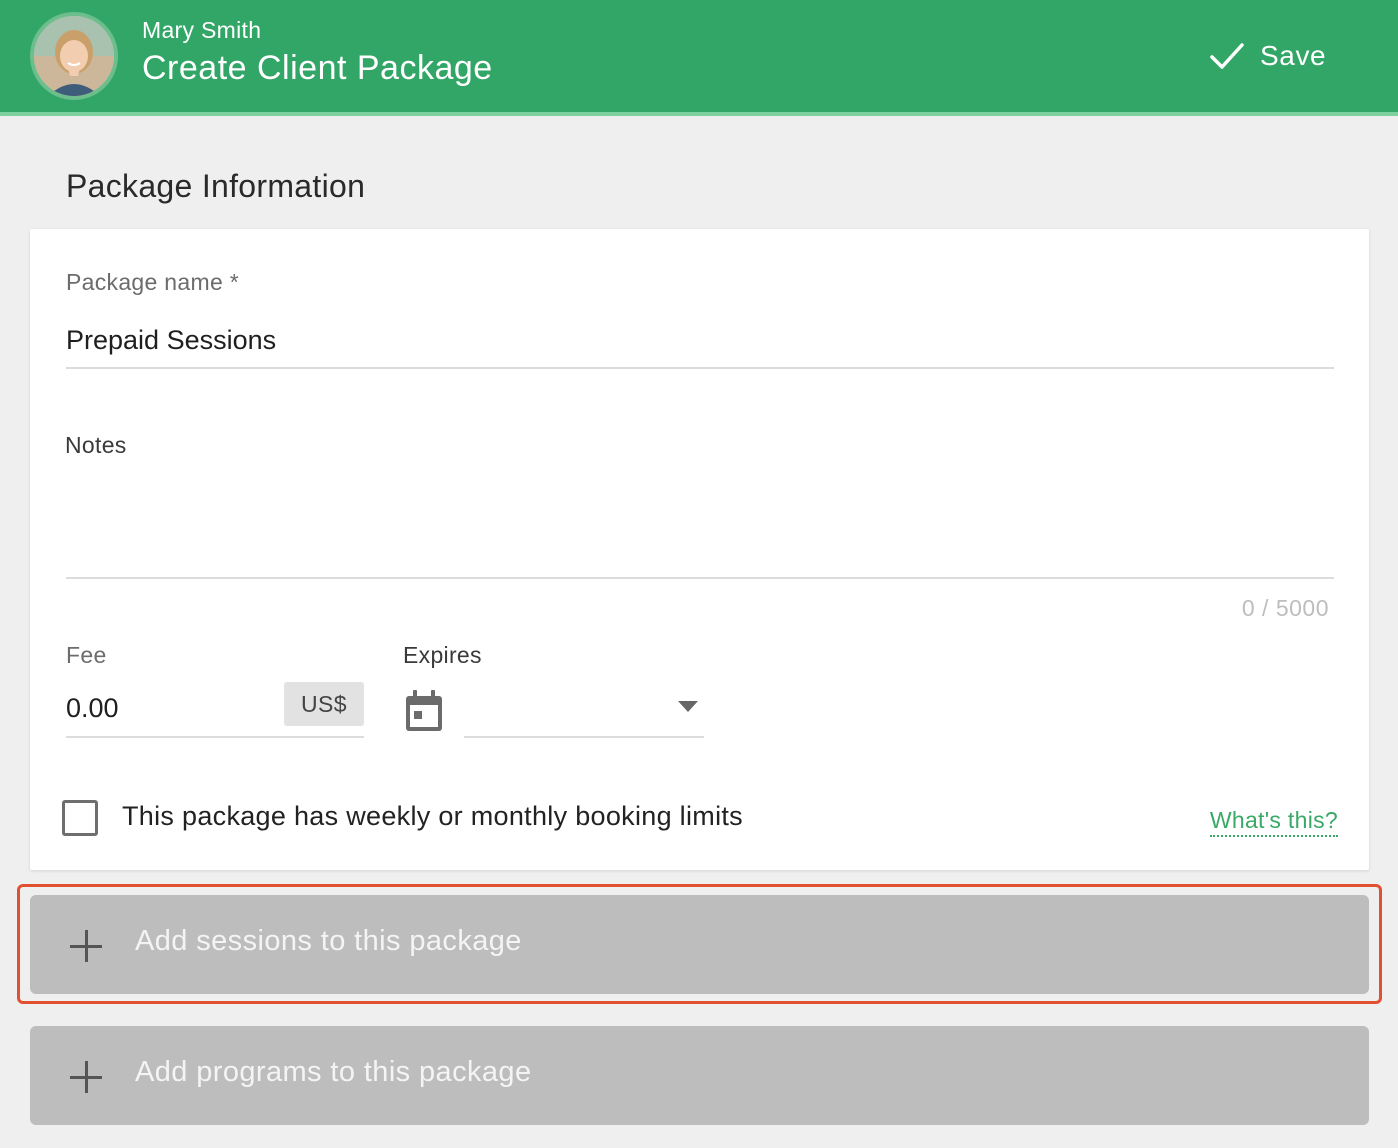  I want to click on fee-label: Fee, so click(86, 655).